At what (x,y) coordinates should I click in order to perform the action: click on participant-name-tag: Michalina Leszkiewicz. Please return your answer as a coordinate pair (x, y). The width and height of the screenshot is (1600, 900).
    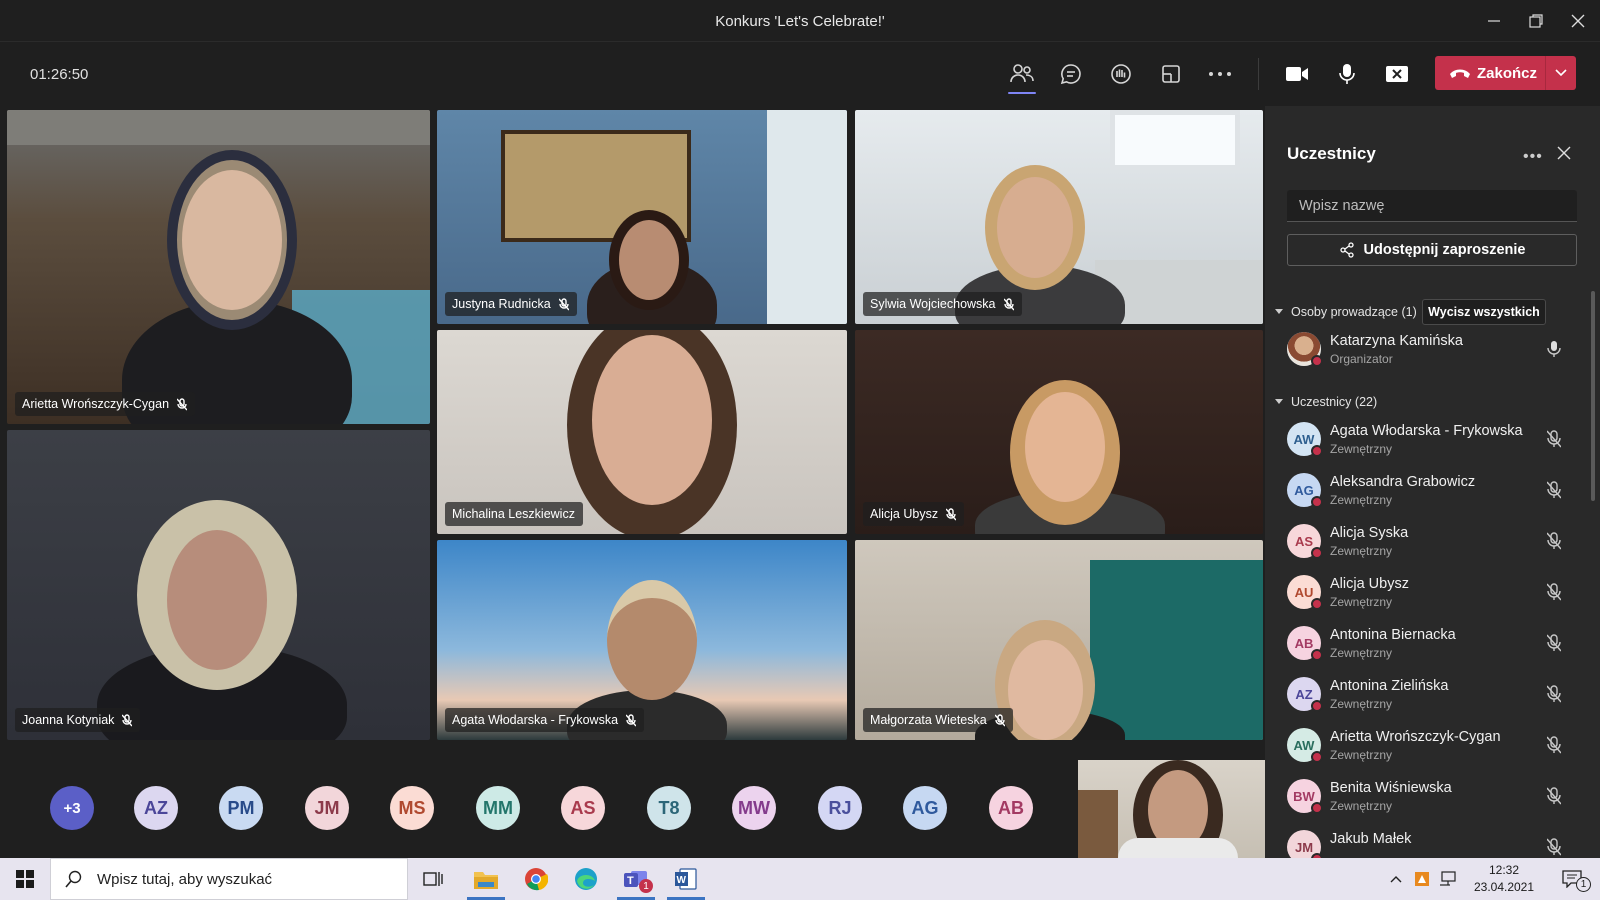
    Looking at the image, I should click on (514, 514).